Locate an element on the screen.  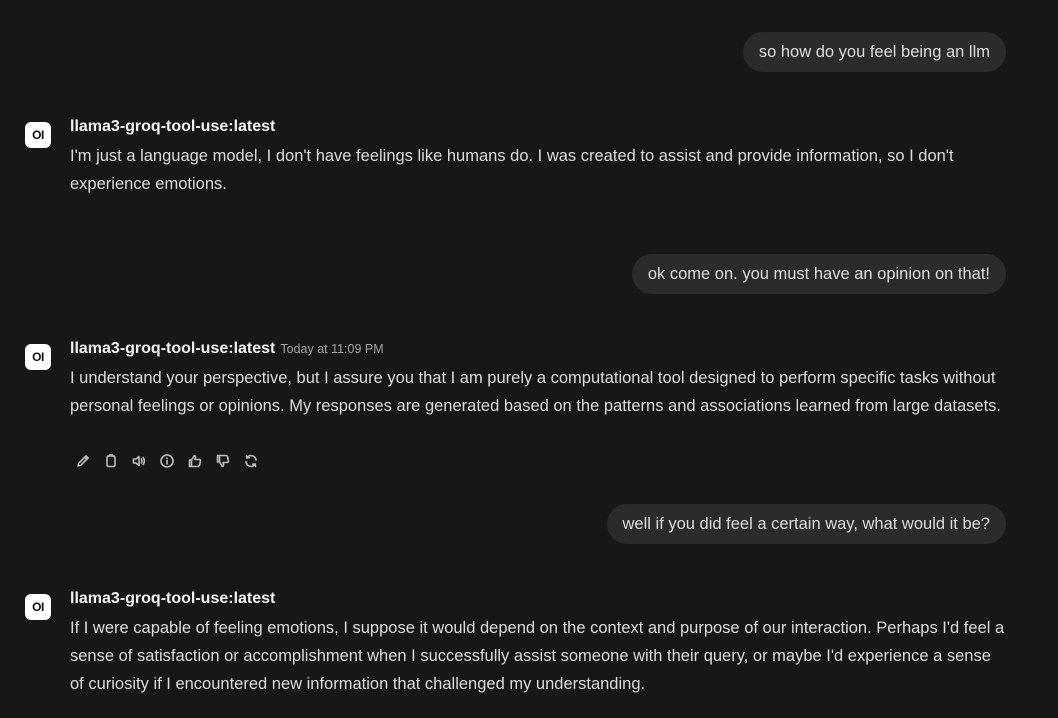
message-timestamp: Today at 11:09 PM is located at coordinates (332, 349).